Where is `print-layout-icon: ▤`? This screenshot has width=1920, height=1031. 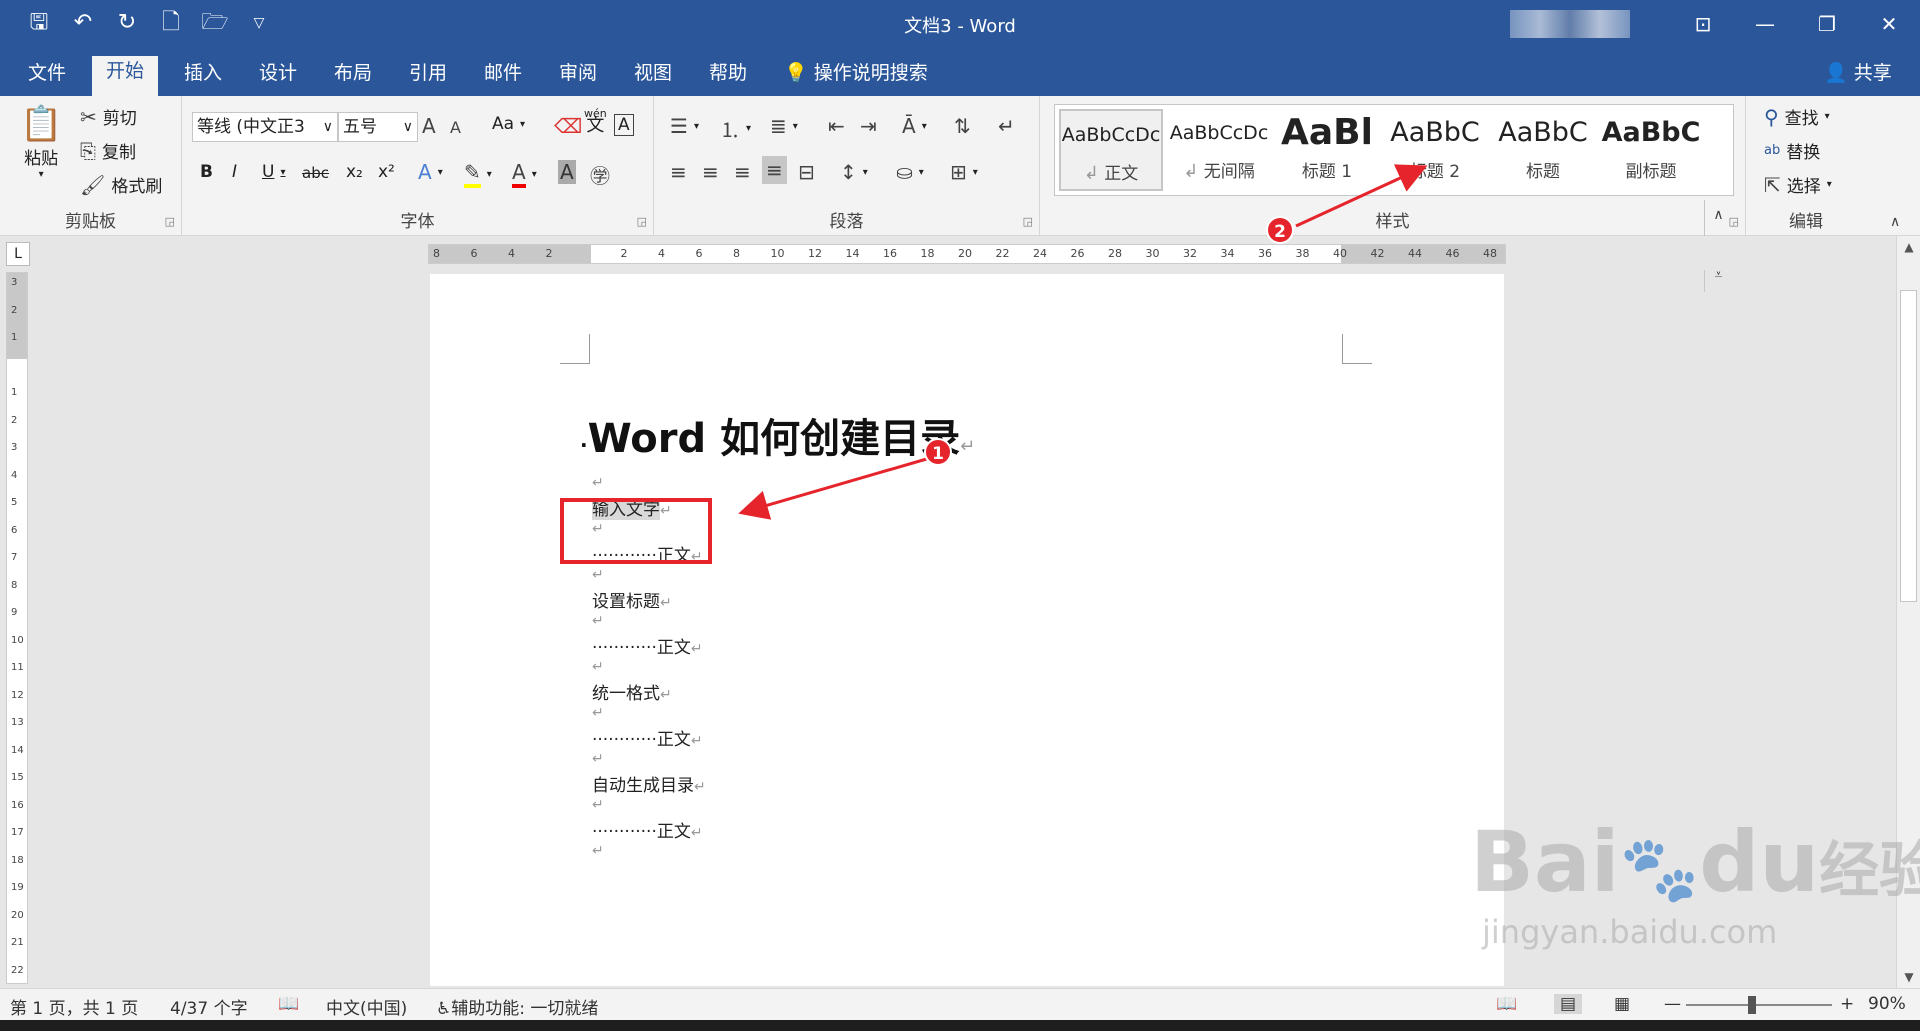 print-layout-icon: ▤ is located at coordinates (1568, 1004).